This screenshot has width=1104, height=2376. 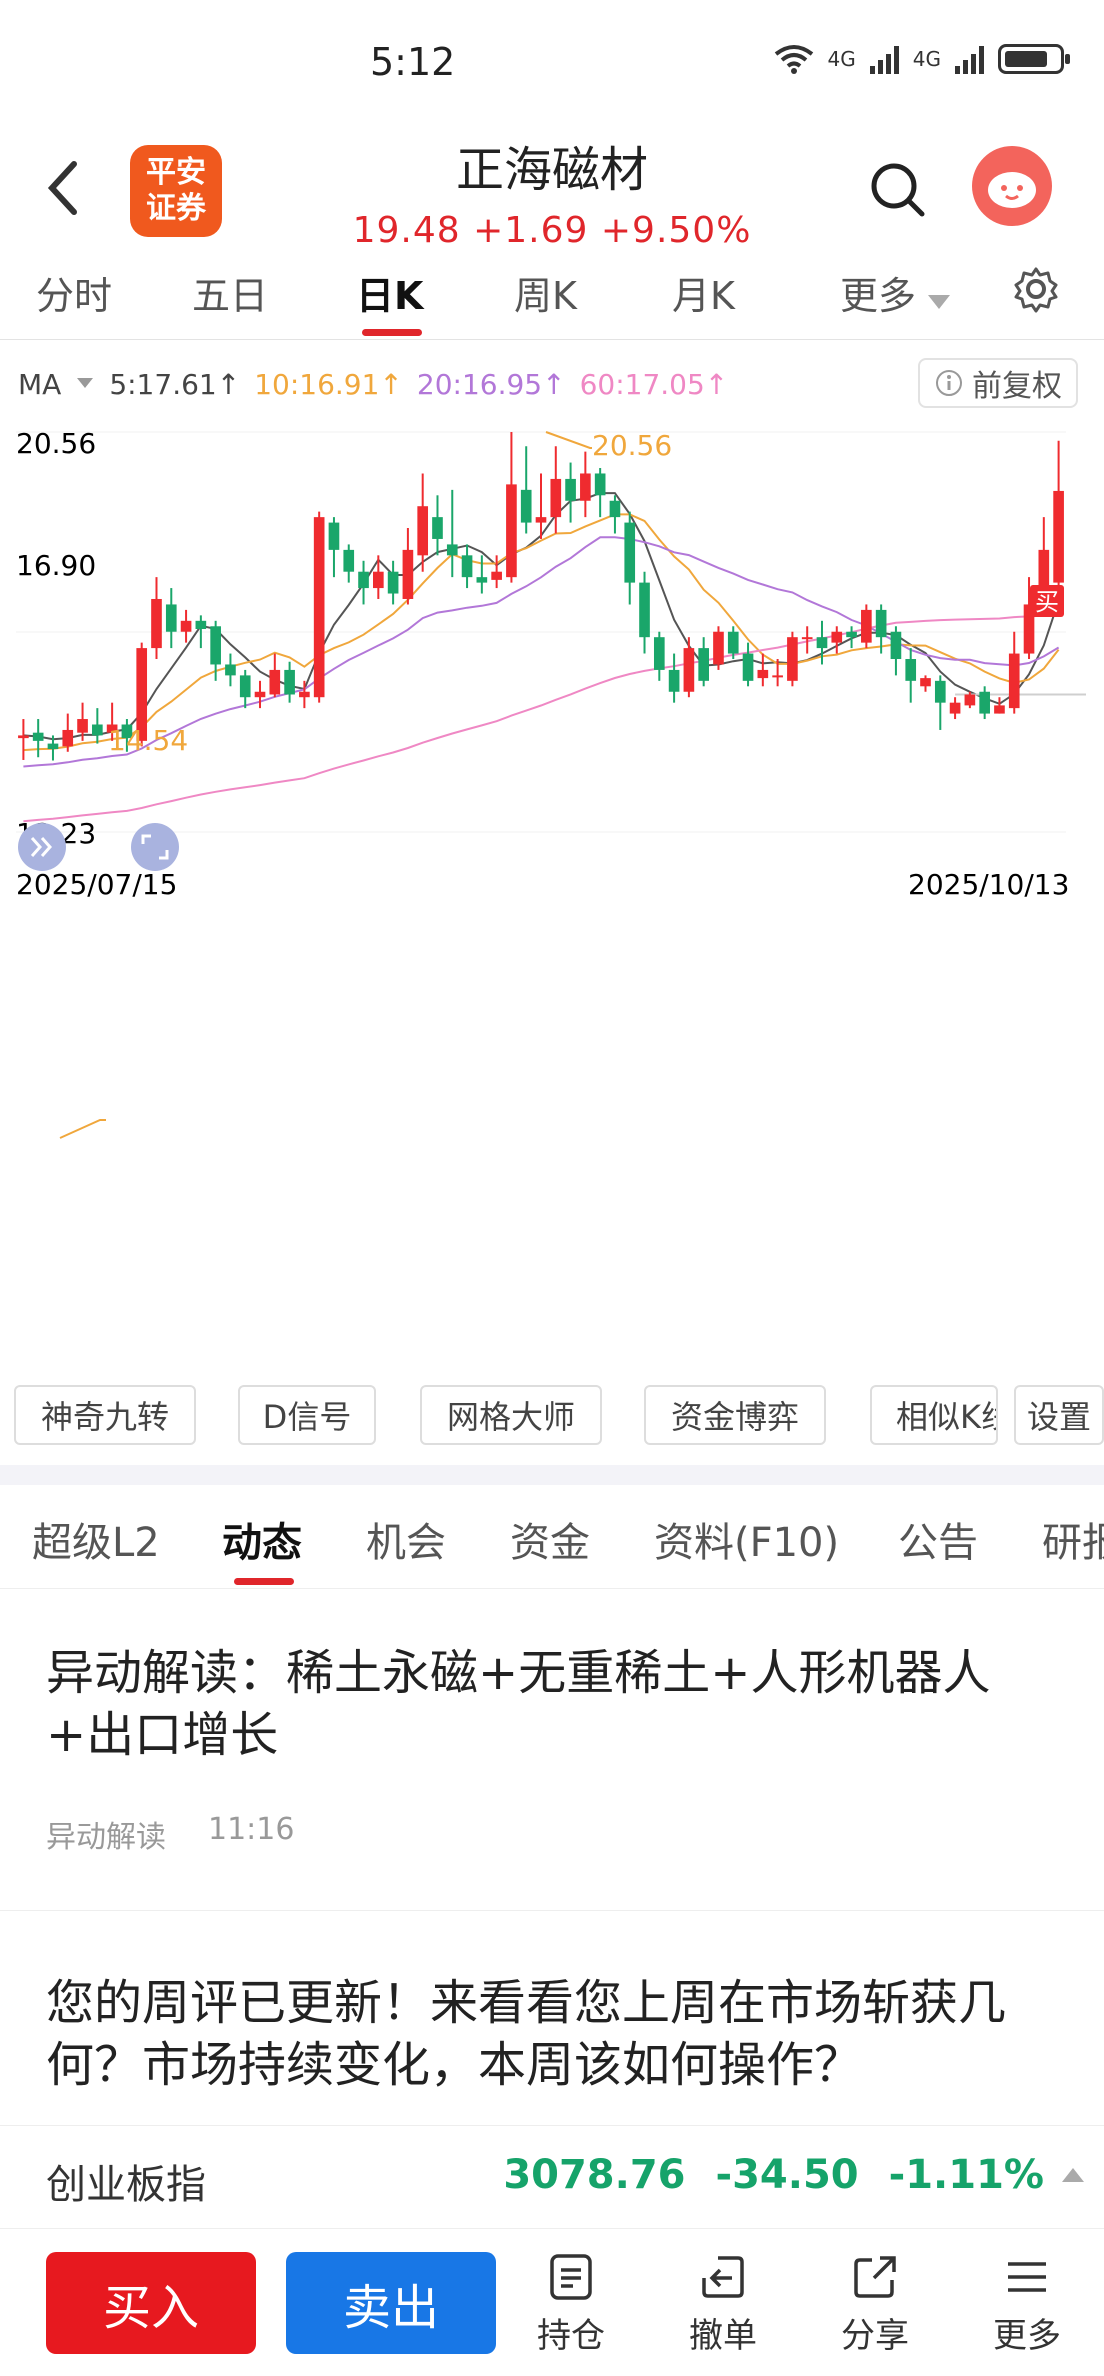 I want to click on buy-button: 买入, so click(x=151, y=2303).